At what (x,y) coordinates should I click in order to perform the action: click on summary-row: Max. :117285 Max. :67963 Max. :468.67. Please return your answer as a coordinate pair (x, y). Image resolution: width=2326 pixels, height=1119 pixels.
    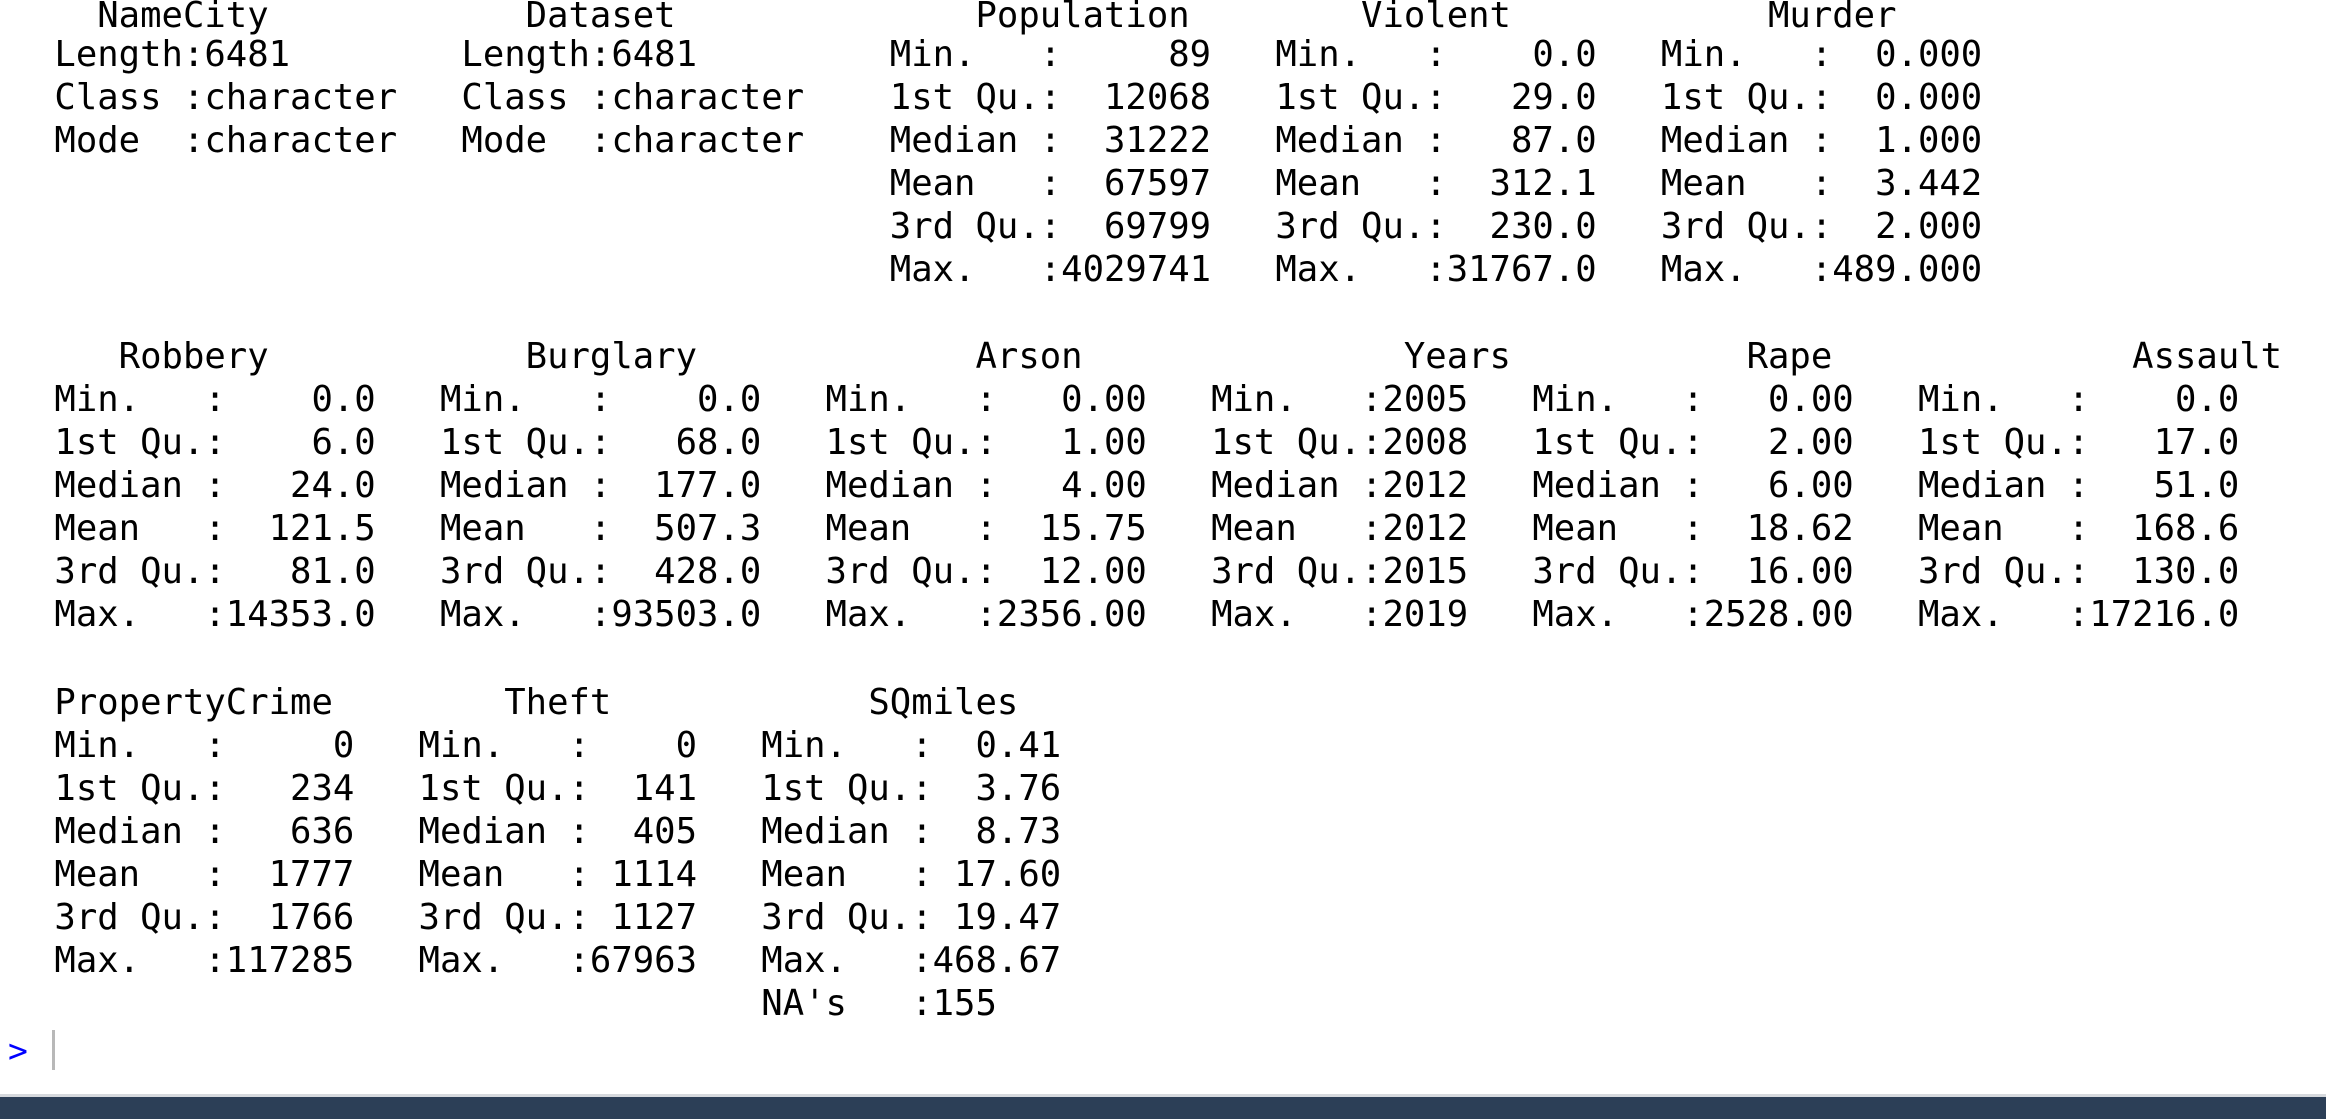
    Looking at the image, I should click on (547, 960).